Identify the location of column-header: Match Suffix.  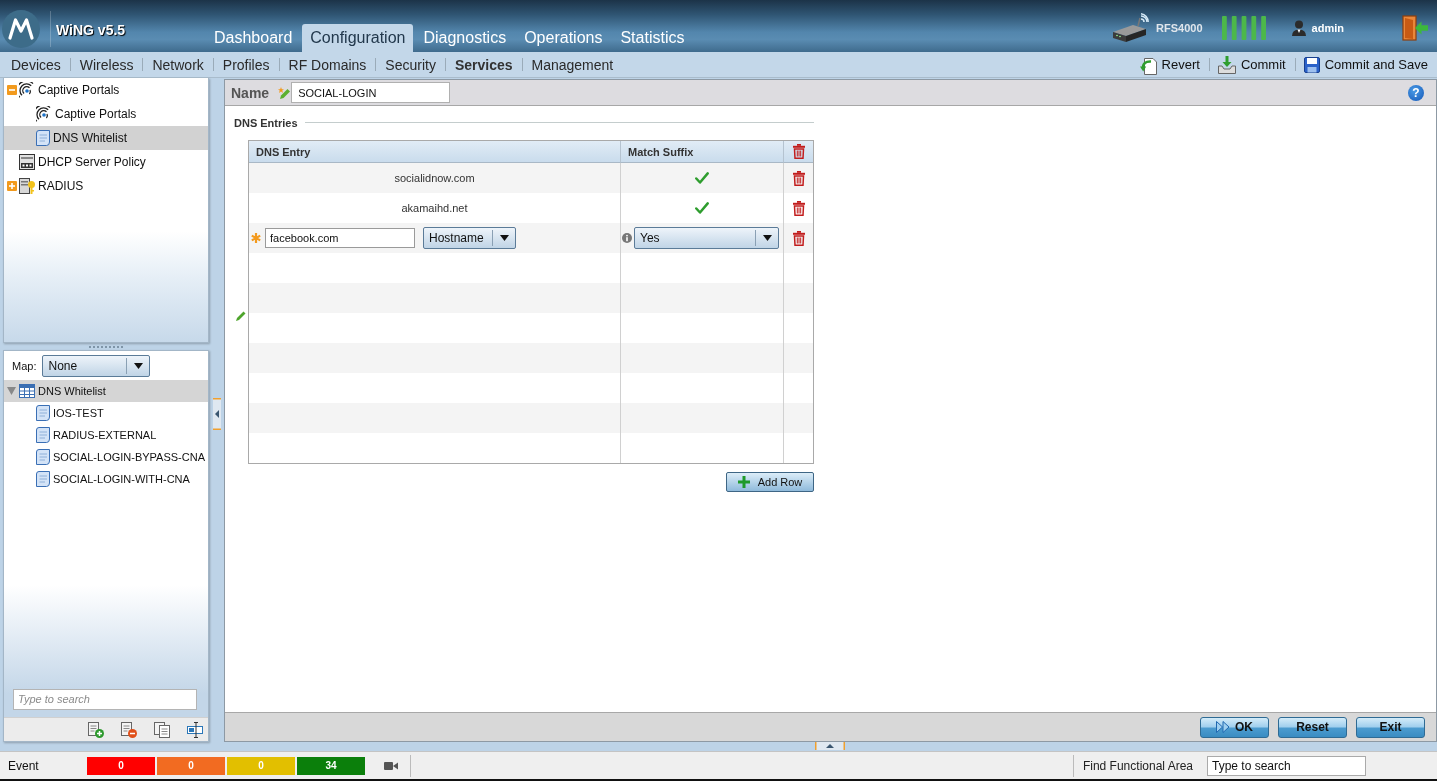
(702, 152).